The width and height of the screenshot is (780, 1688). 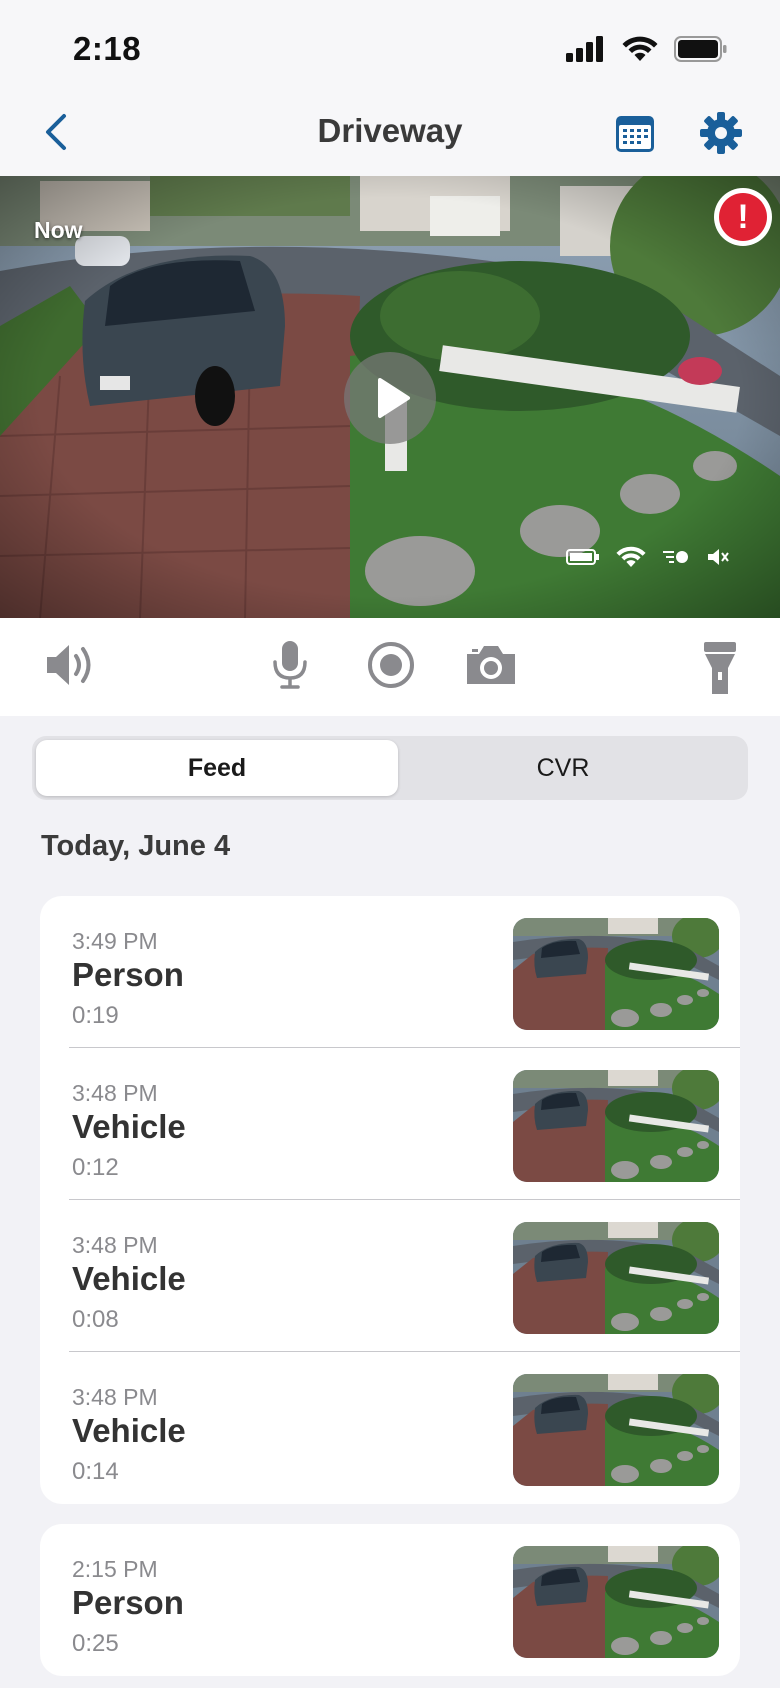 I want to click on play-icon, so click(x=394, y=398).